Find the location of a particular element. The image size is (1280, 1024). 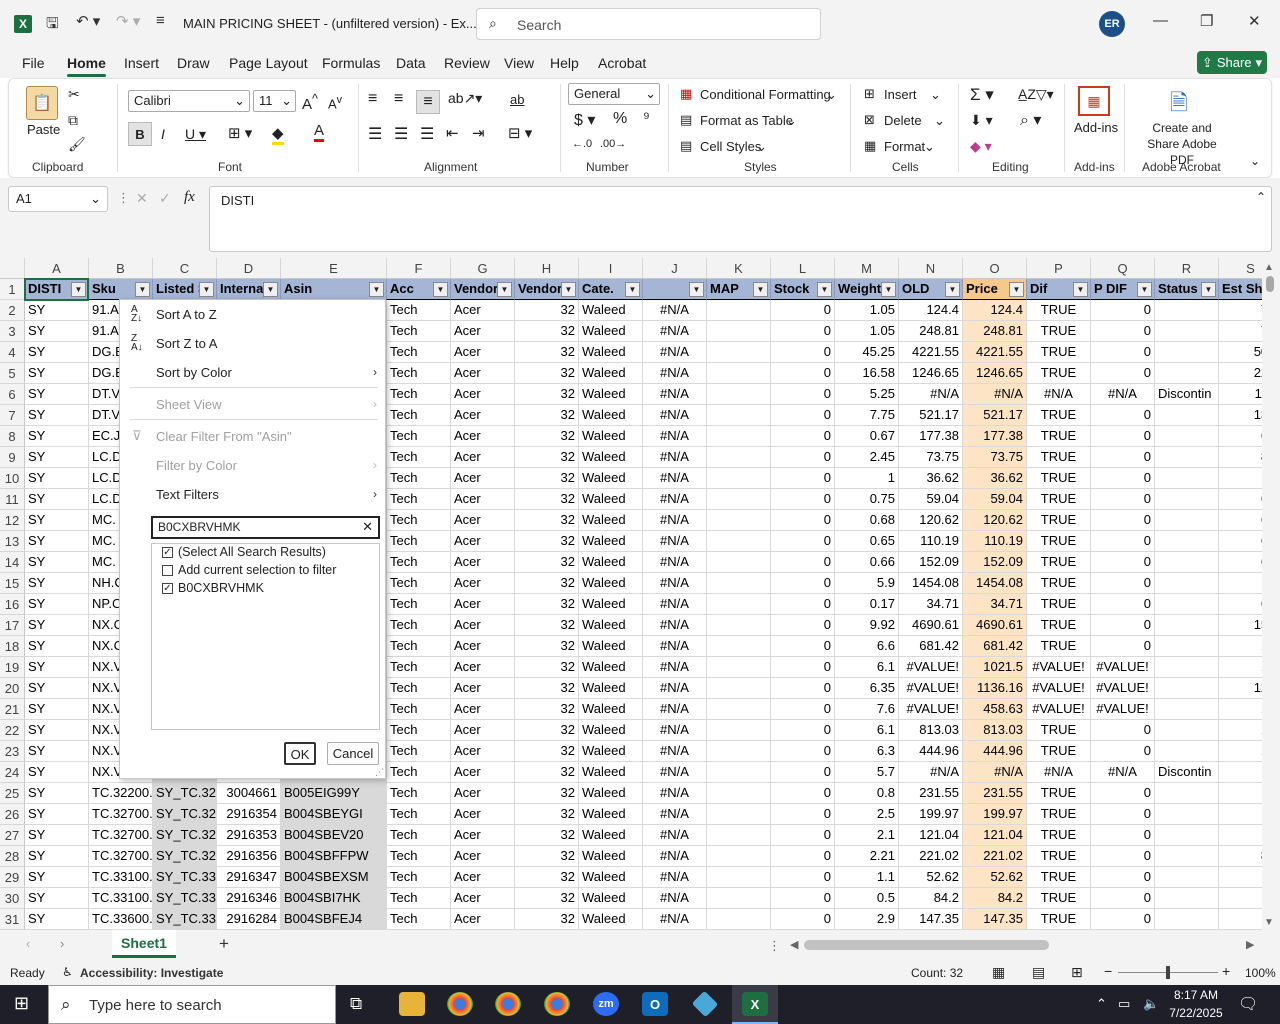

table-cell: 0.65 is located at coordinates (867, 541).